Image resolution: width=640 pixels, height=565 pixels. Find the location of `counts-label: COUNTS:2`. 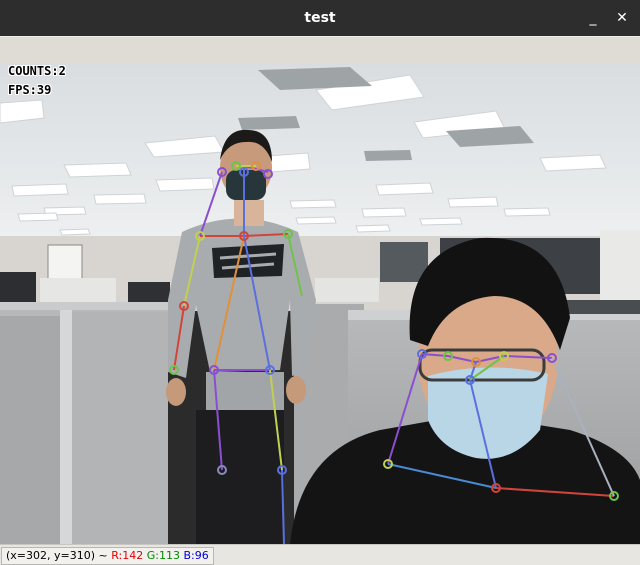

counts-label: COUNTS:2 is located at coordinates (37, 71).